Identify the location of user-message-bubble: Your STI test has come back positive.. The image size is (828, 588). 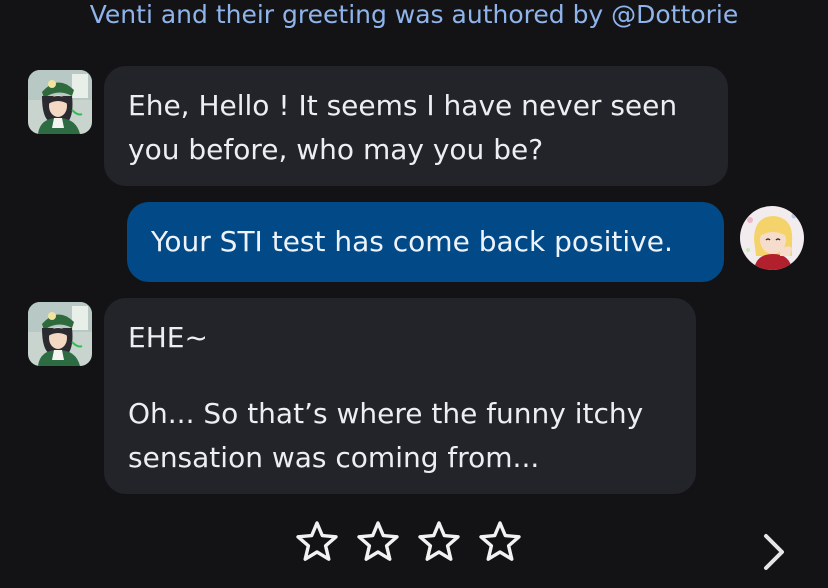
(425, 242).